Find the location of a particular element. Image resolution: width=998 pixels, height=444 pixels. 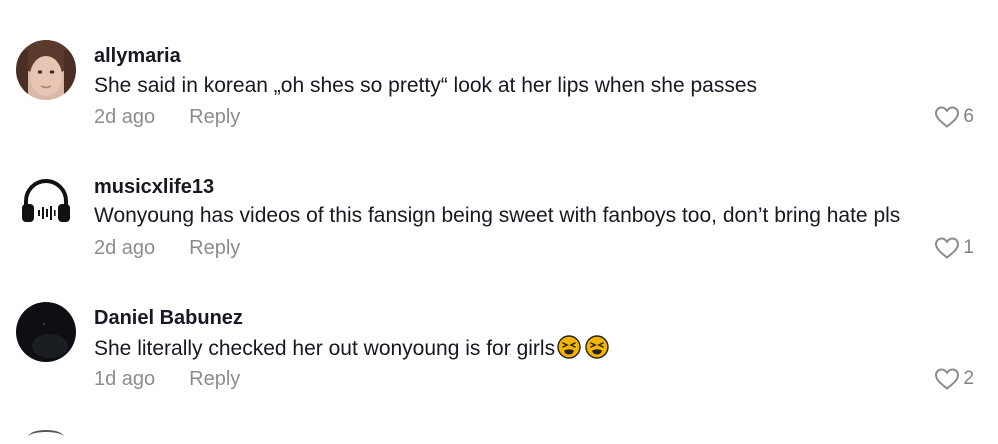

comment-meta: 2d ago Reply is located at coordinates (167, 248).